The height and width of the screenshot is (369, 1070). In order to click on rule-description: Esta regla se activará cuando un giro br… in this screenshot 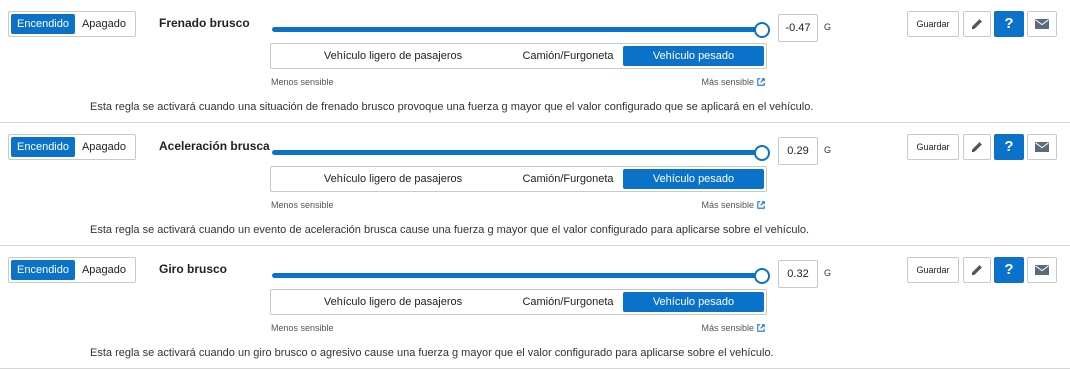, I will do `click(432, 353)`.